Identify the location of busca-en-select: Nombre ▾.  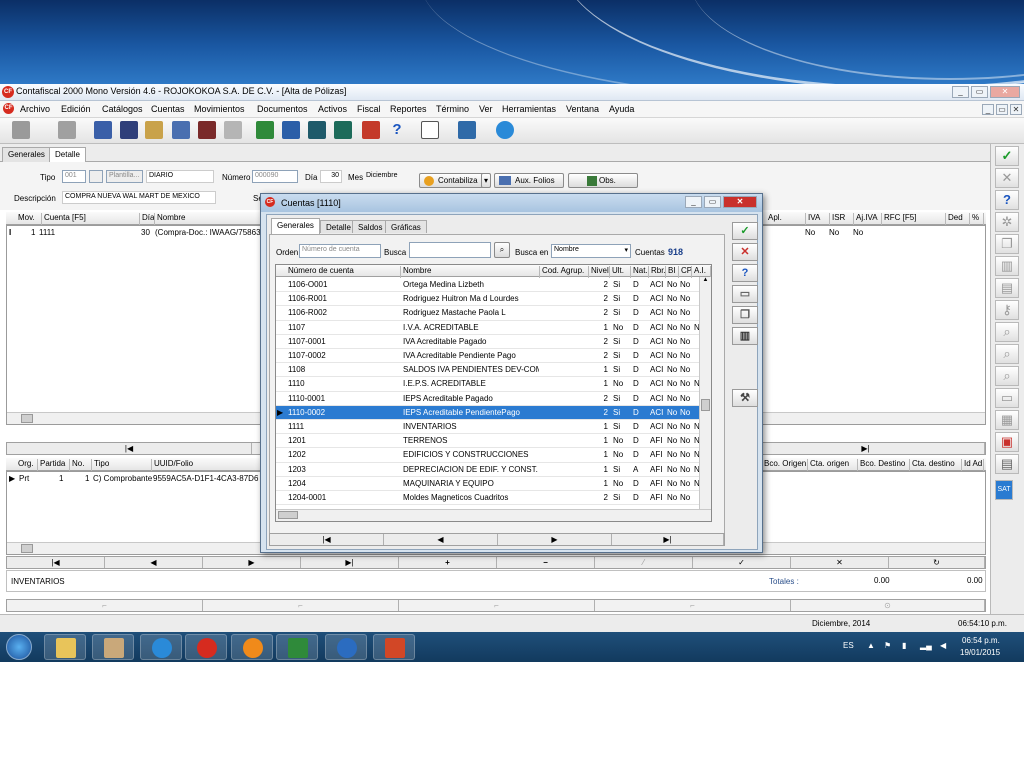
(591, 251).